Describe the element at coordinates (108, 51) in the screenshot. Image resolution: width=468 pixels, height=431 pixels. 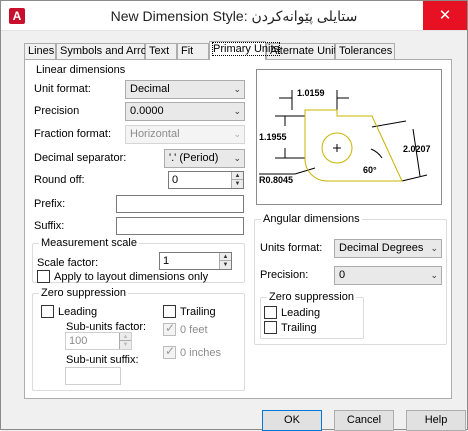
I see `tab-symbols-arrows: Symbols and Arrows` at that location.